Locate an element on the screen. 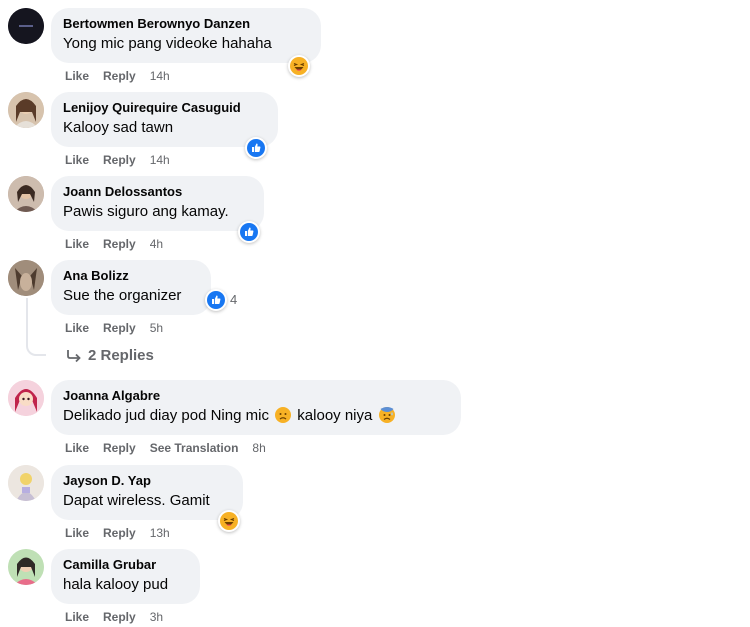 This screenshot has width=750, height=627. timestamp: 13h is located at coordinates (160, 533).